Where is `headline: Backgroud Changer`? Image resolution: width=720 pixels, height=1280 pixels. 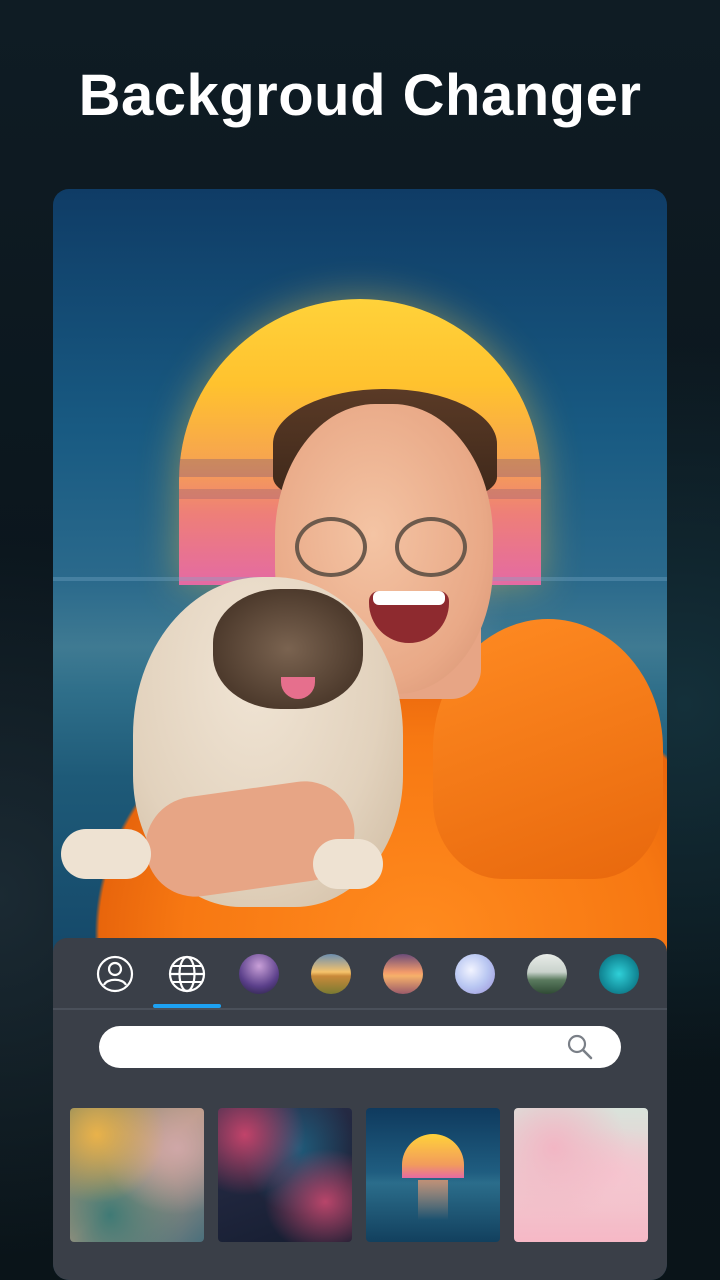 headline: Backgroud Changer is located at coordinates (360, 95).